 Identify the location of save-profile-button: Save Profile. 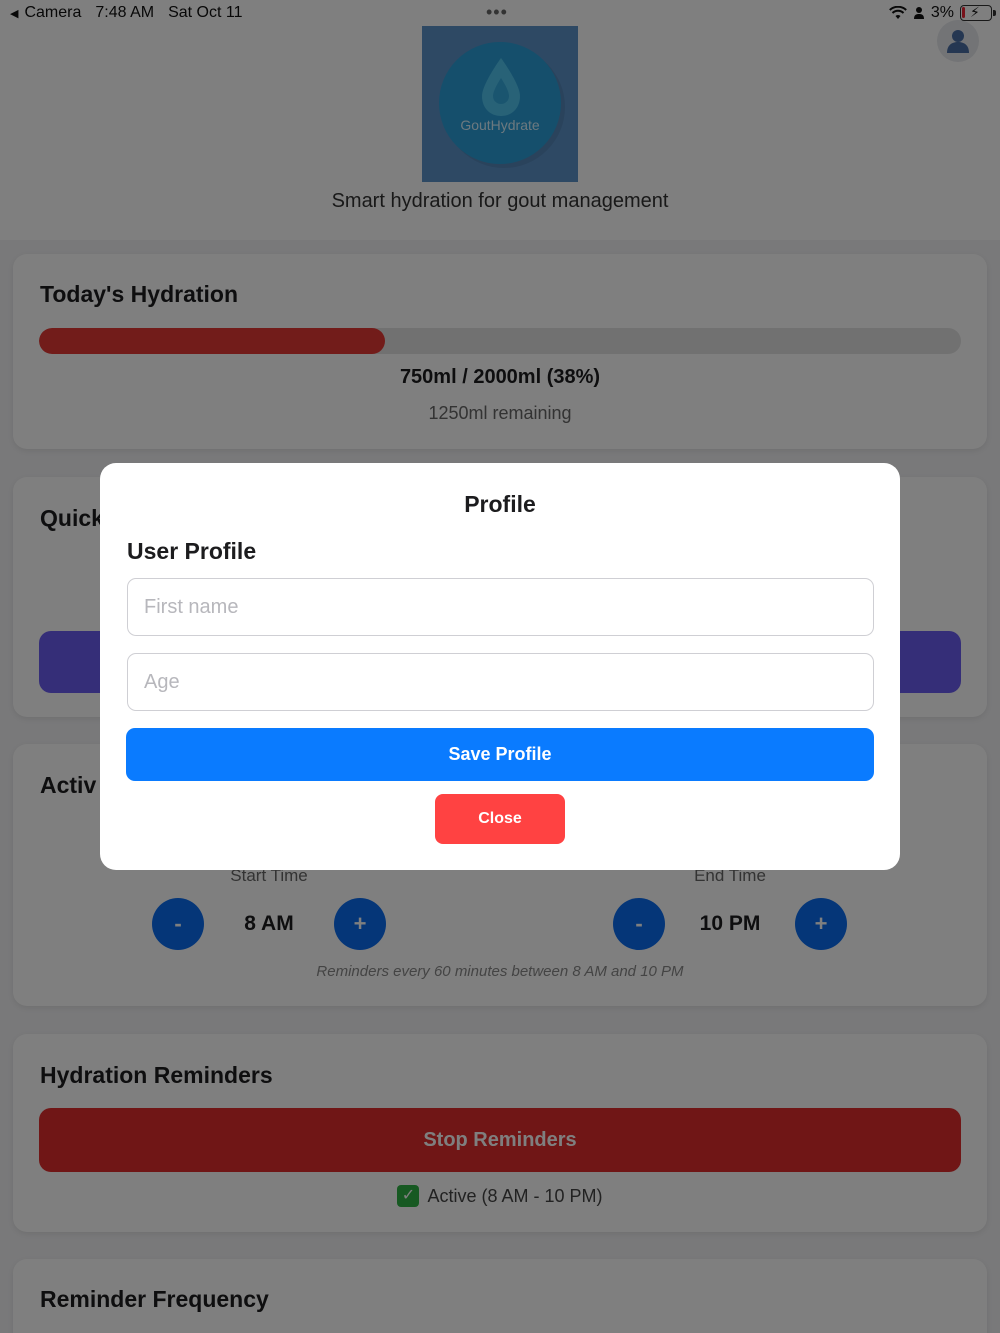
(500, 754).